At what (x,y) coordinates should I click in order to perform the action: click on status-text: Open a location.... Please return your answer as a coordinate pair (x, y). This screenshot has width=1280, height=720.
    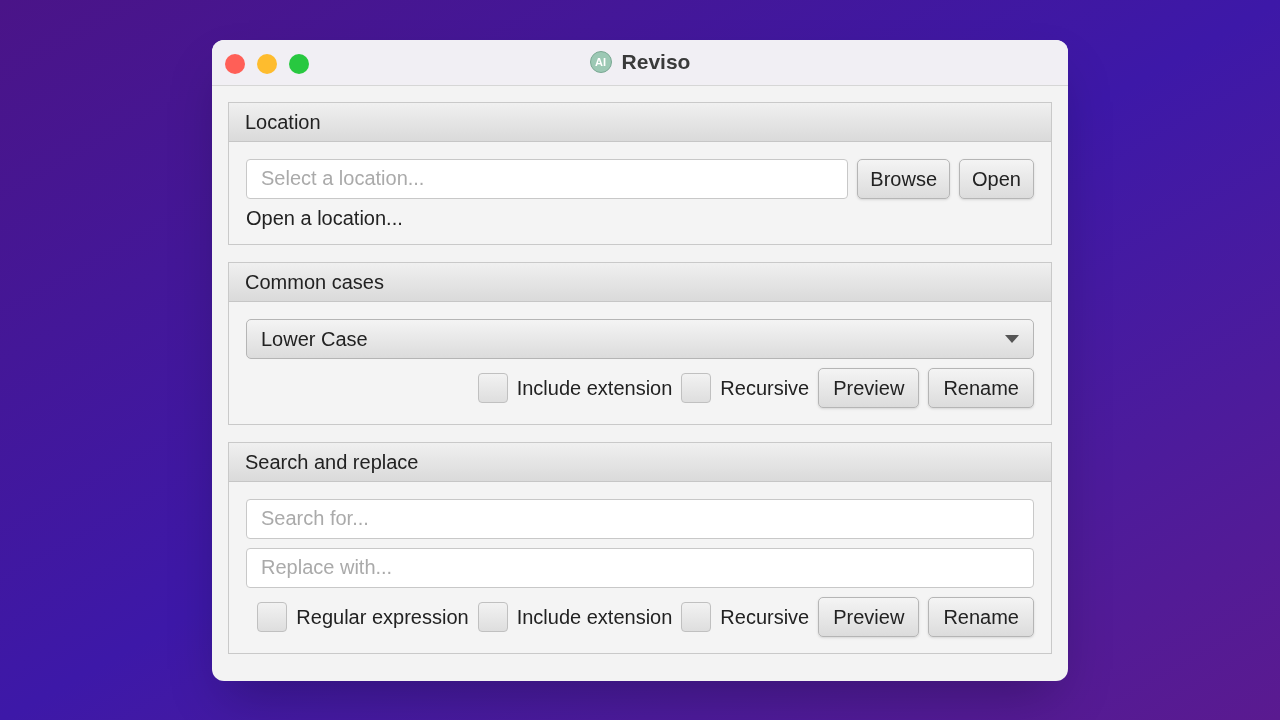
    Looking at the image, I should click on (325, 217).